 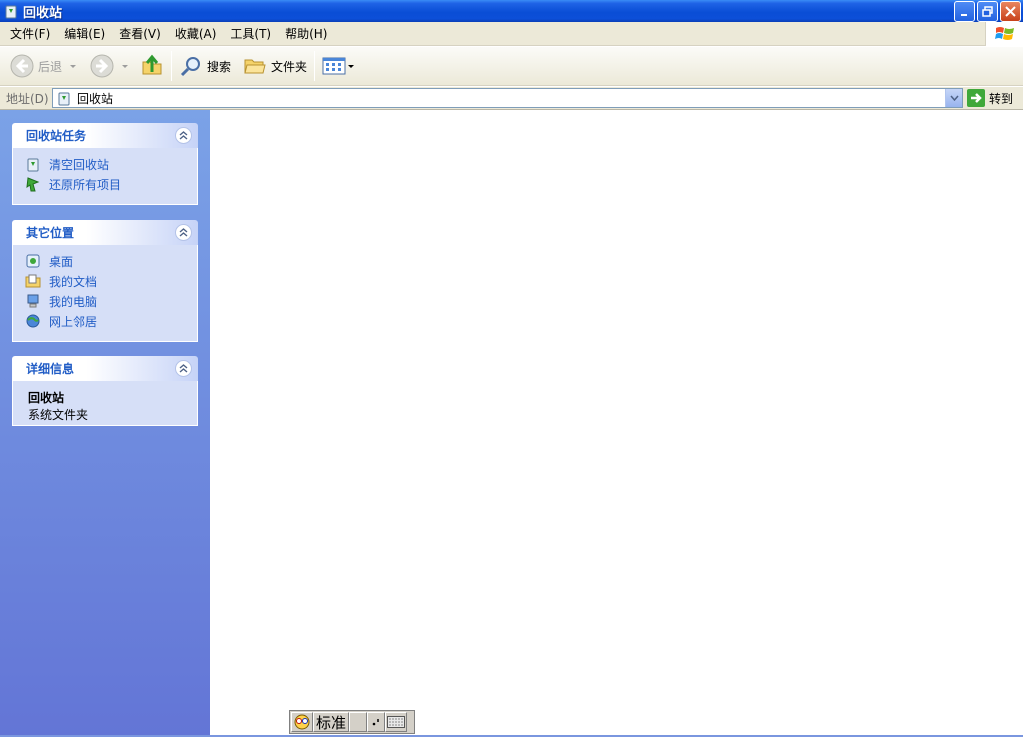 I want to click on chevron-down-icon, so click(x=954, y=98).